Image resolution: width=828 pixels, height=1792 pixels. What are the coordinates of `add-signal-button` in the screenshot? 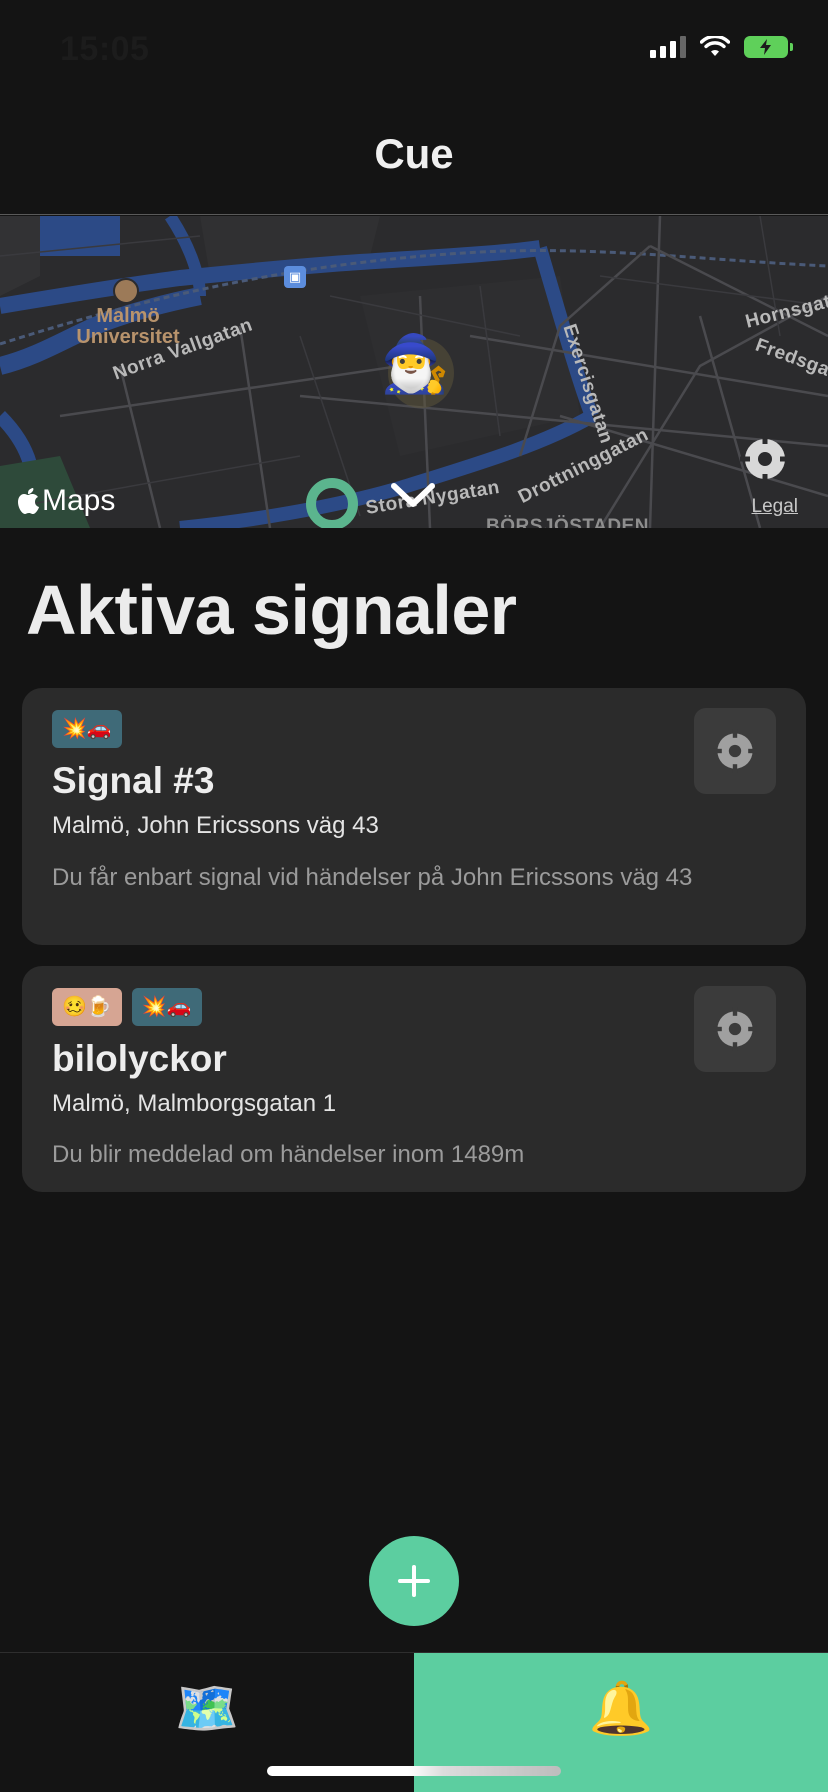 It's located at (414, 1581).